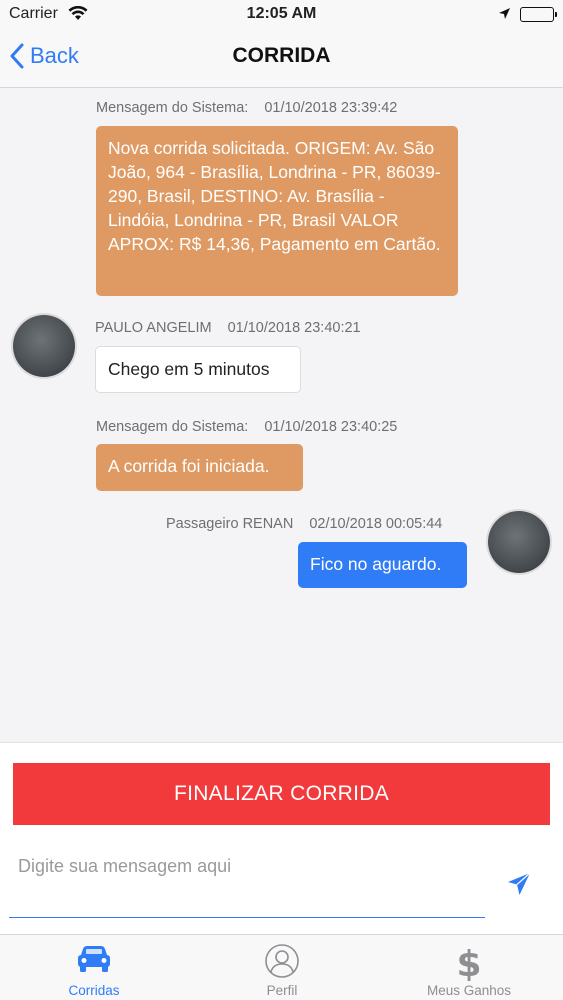  What do you see at coordinates (519, 886) in the screenshot?
I see `send-icon` at bounding box center [519, 886].